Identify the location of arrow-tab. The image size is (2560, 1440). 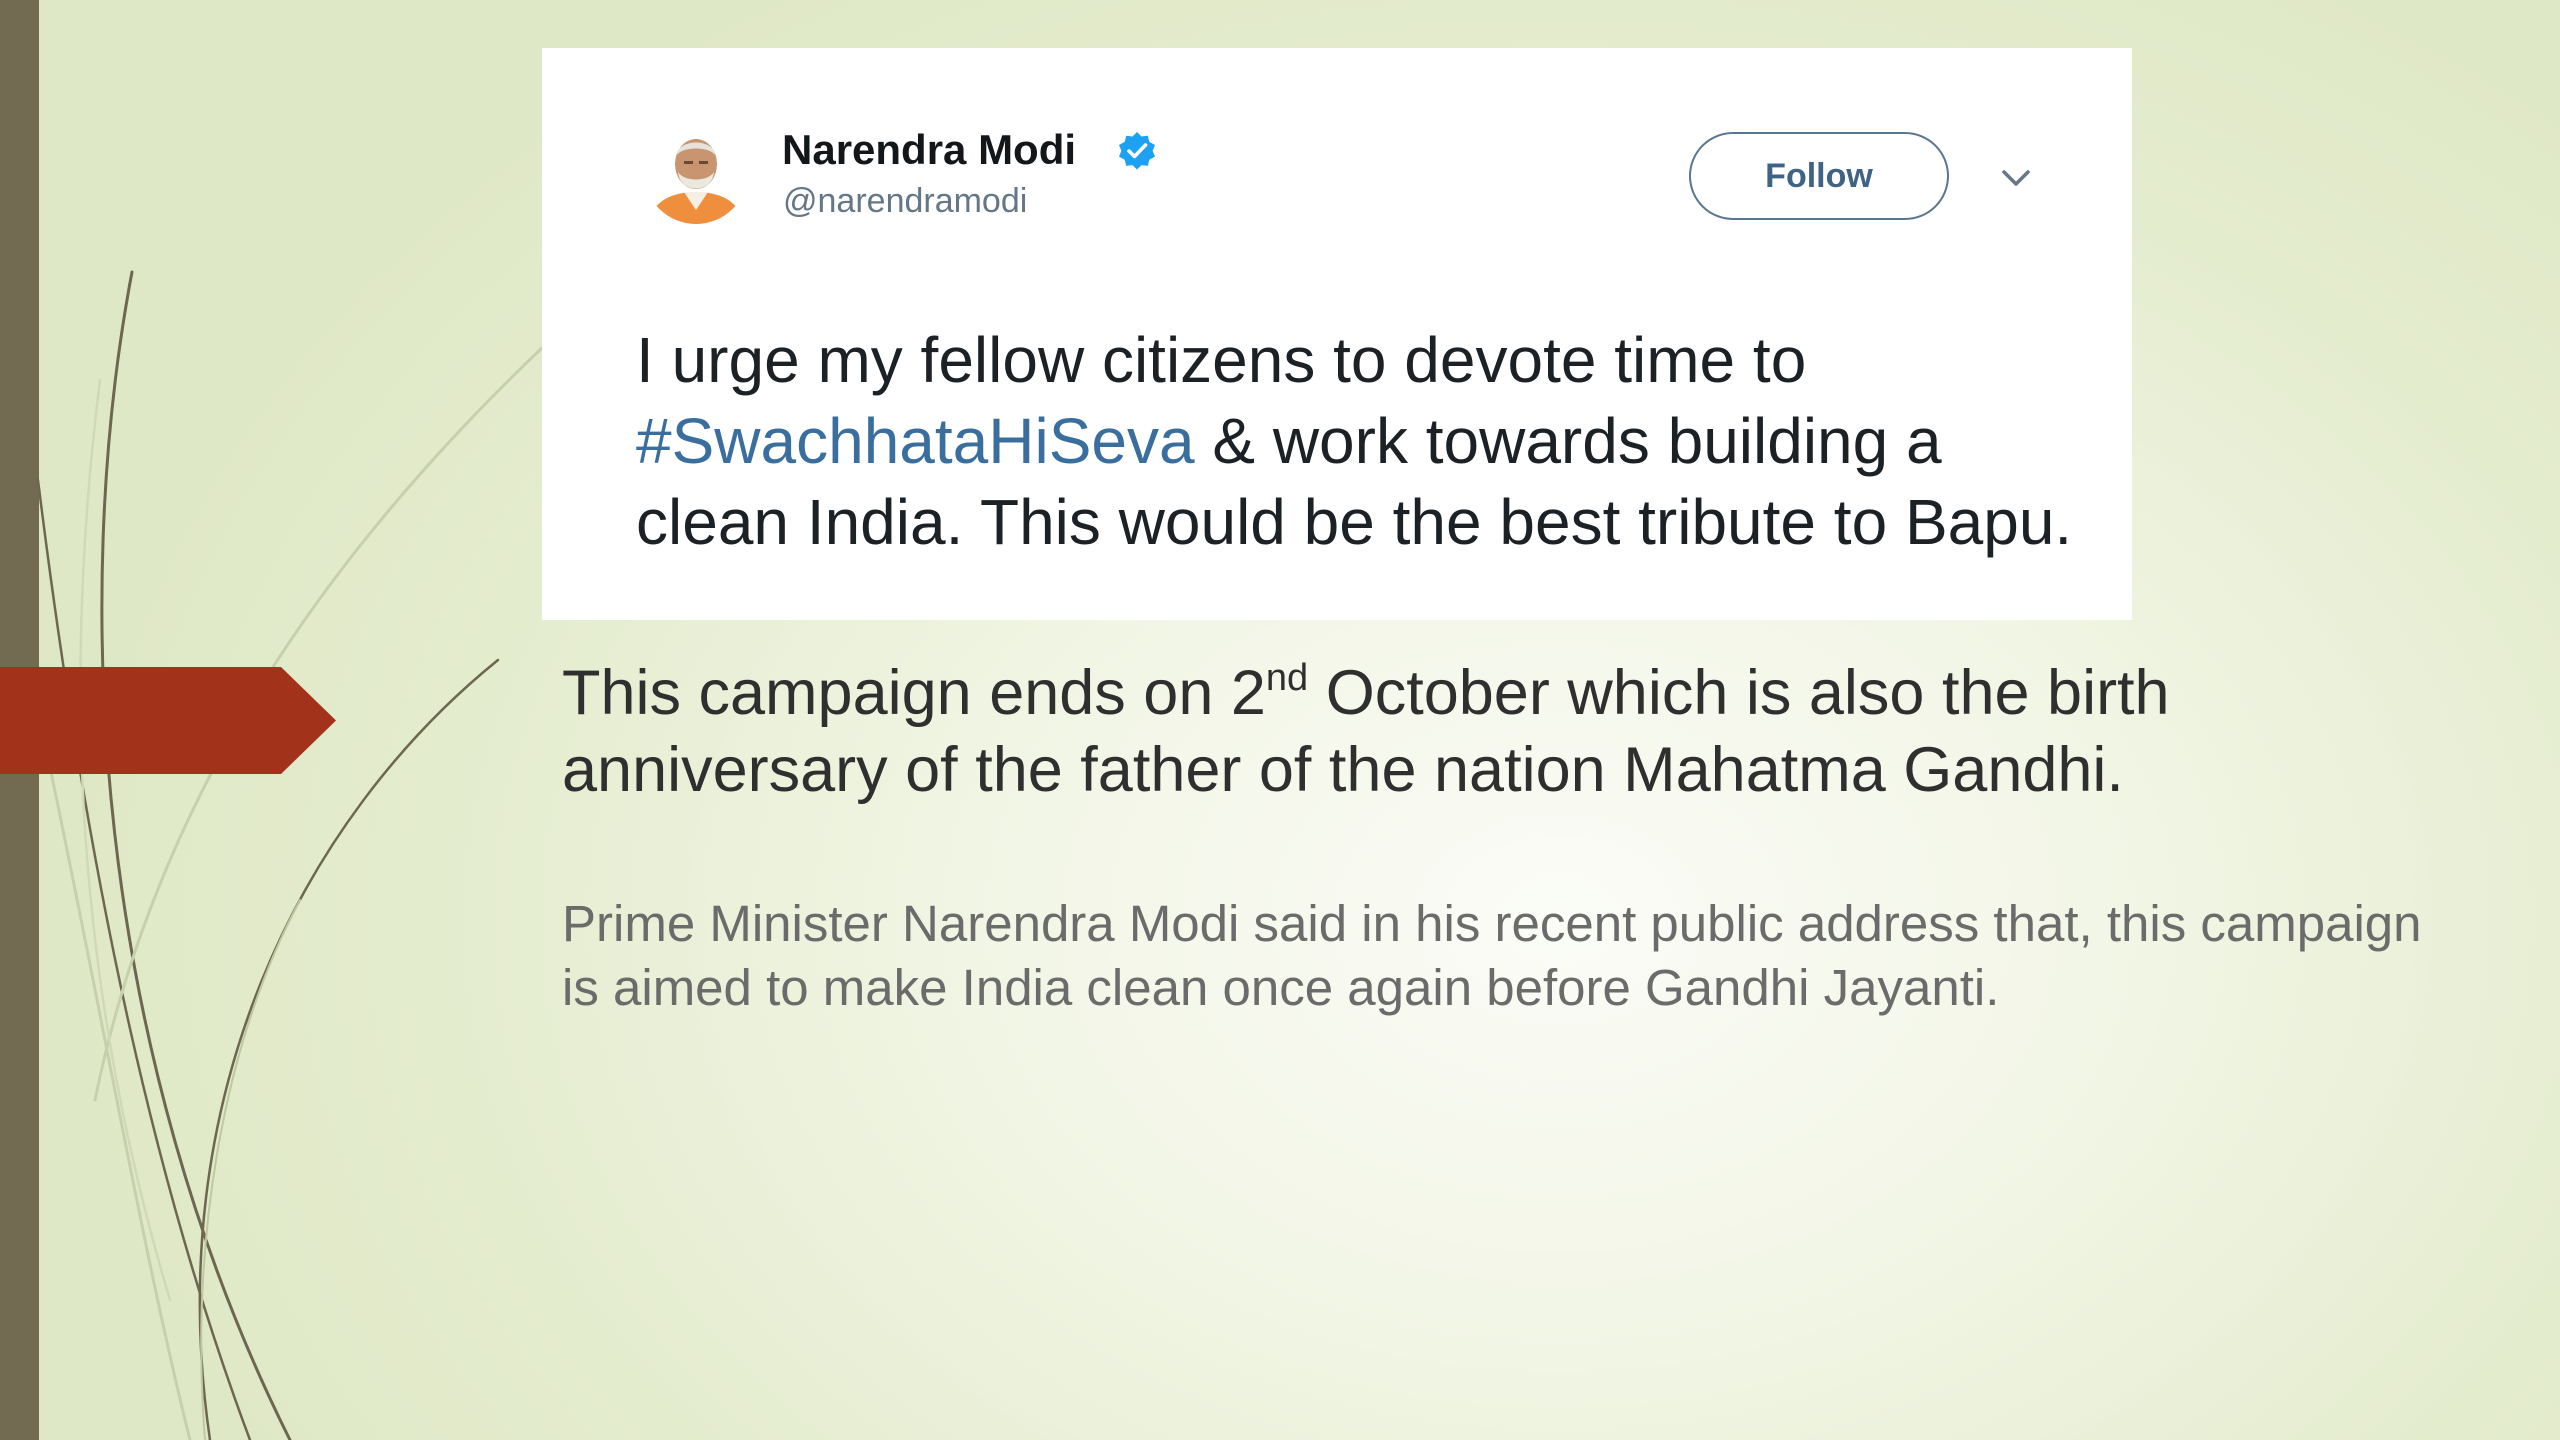
(168, 720).